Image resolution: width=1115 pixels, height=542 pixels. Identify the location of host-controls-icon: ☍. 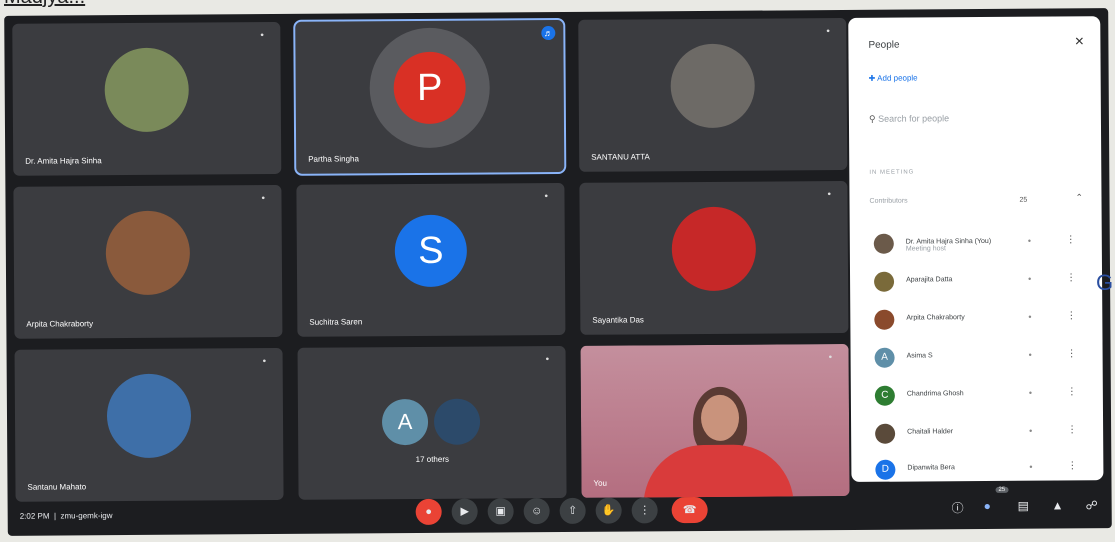
(1092, 505).